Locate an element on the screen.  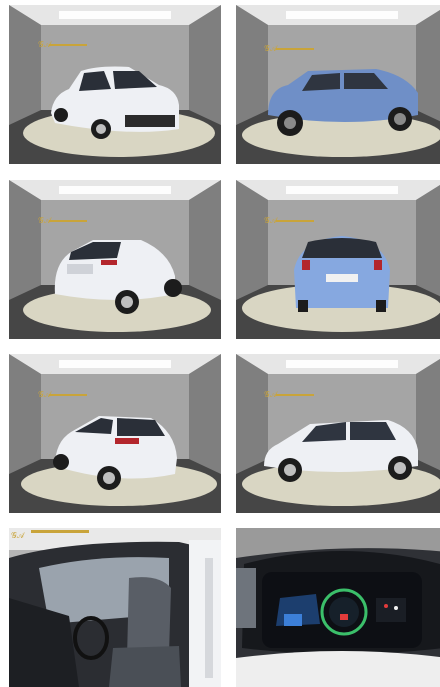
photo-tile is located at coordinates (338, 607).